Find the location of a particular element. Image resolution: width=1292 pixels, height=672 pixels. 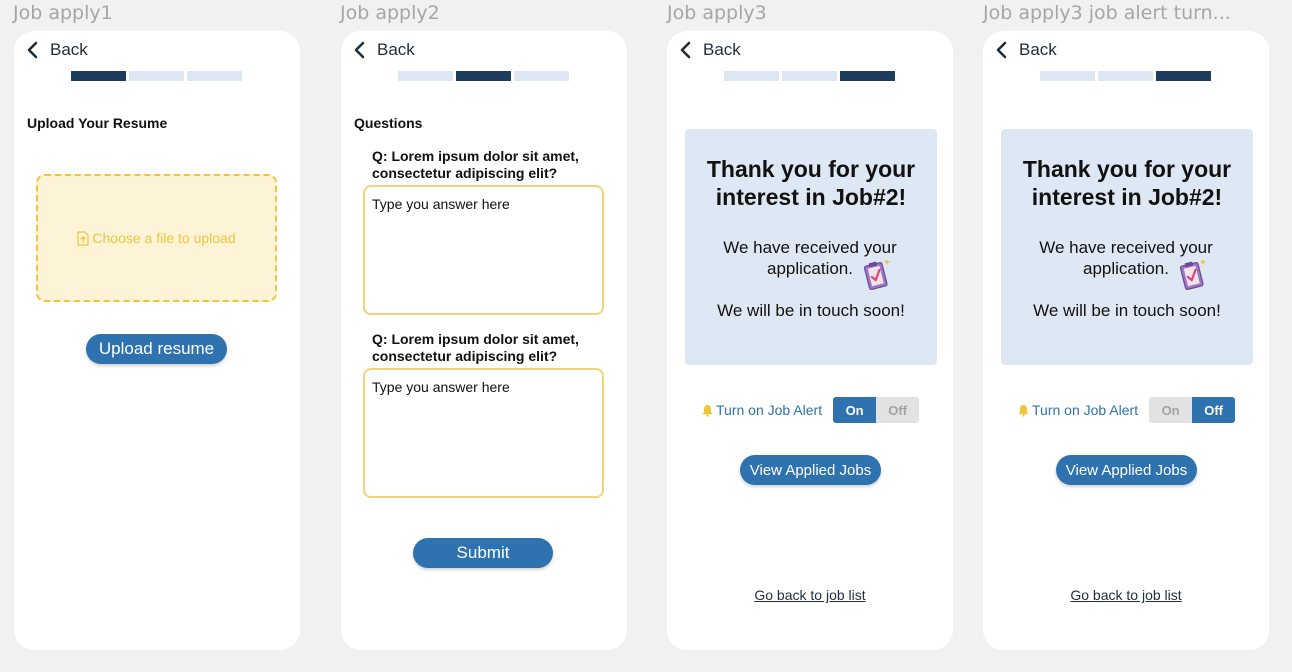

answer-field-1: Type you answer here is located at coordinates (483, 250).